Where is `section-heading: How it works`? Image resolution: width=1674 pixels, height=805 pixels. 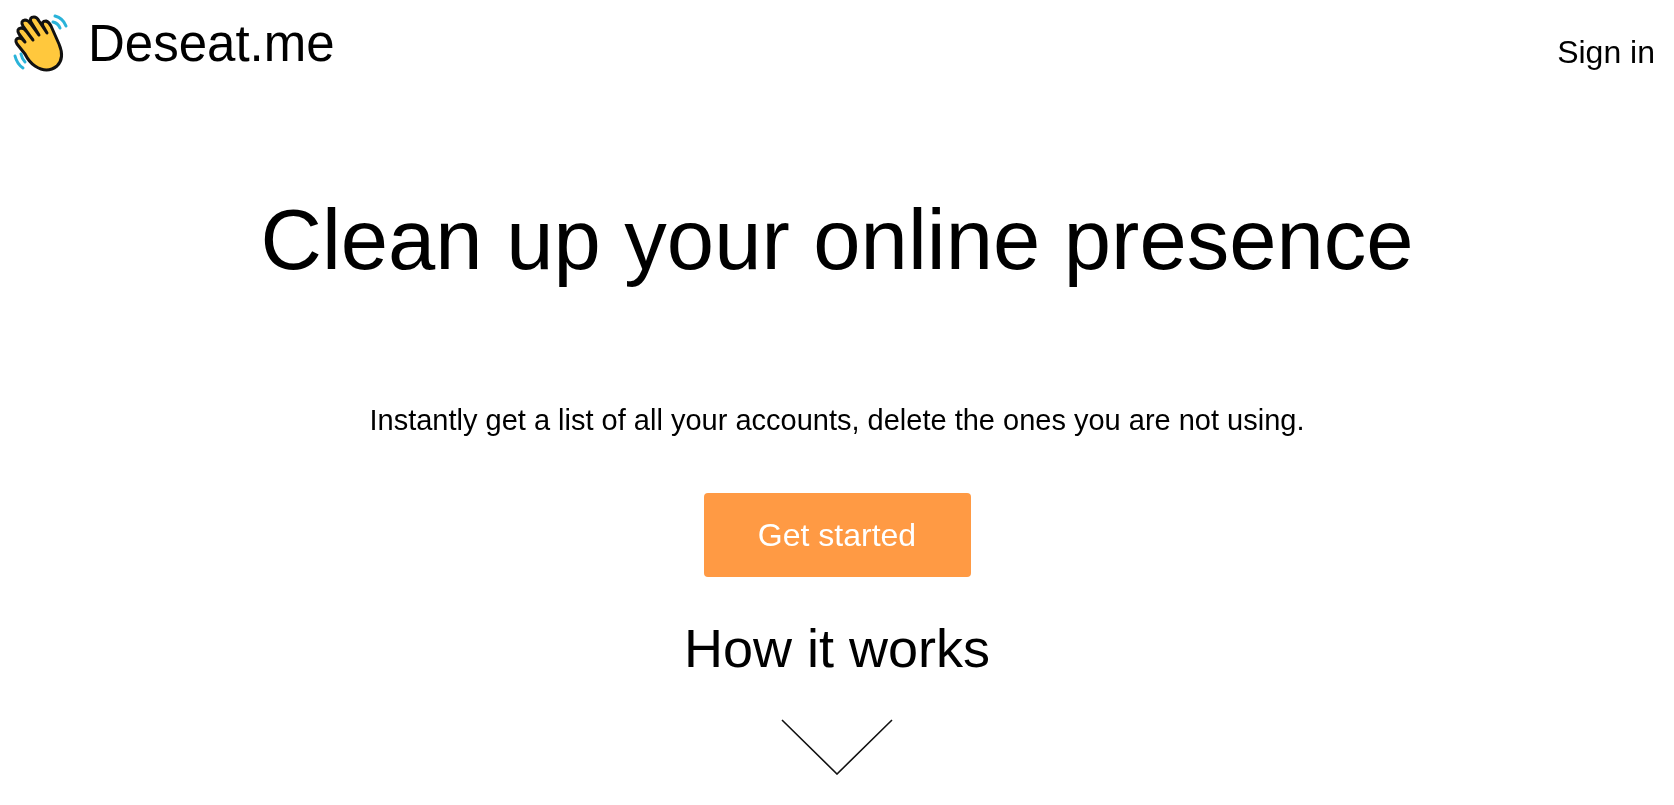
section-heading: How it works is located at coordinates (836, 648).